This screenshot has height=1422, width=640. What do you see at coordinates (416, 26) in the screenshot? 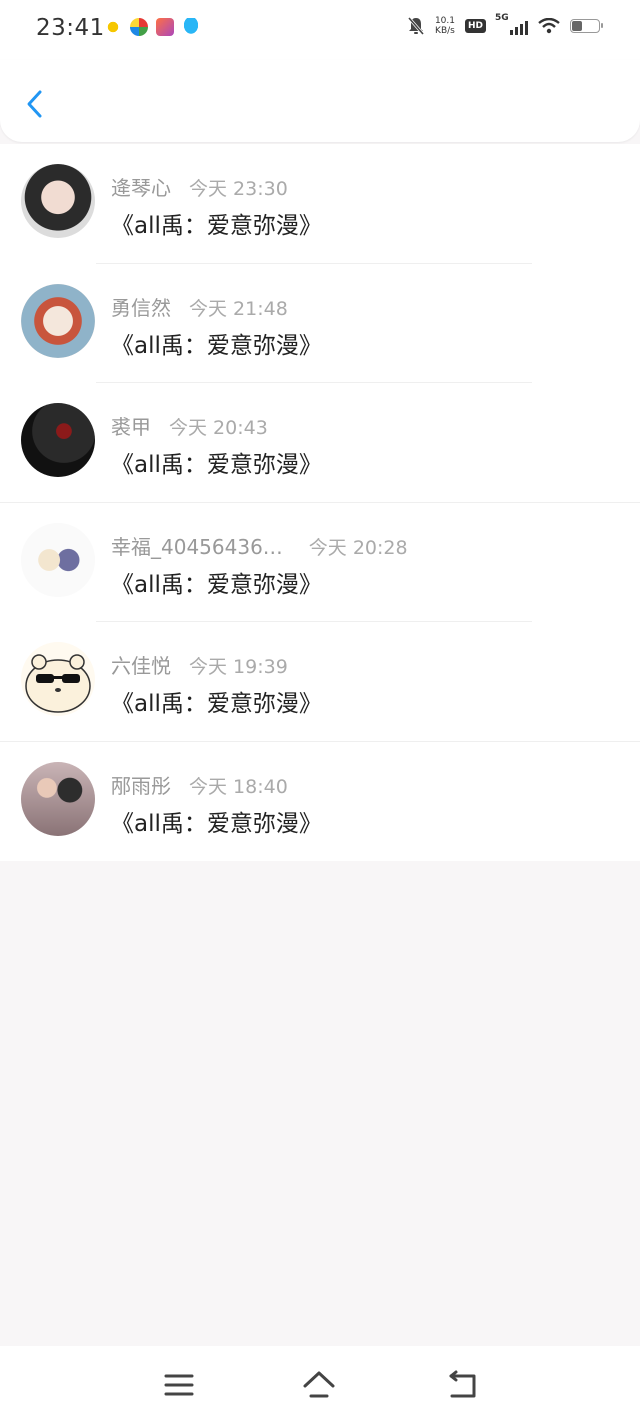
I see `bell-muted-icon` at bounding box center [416, 26].